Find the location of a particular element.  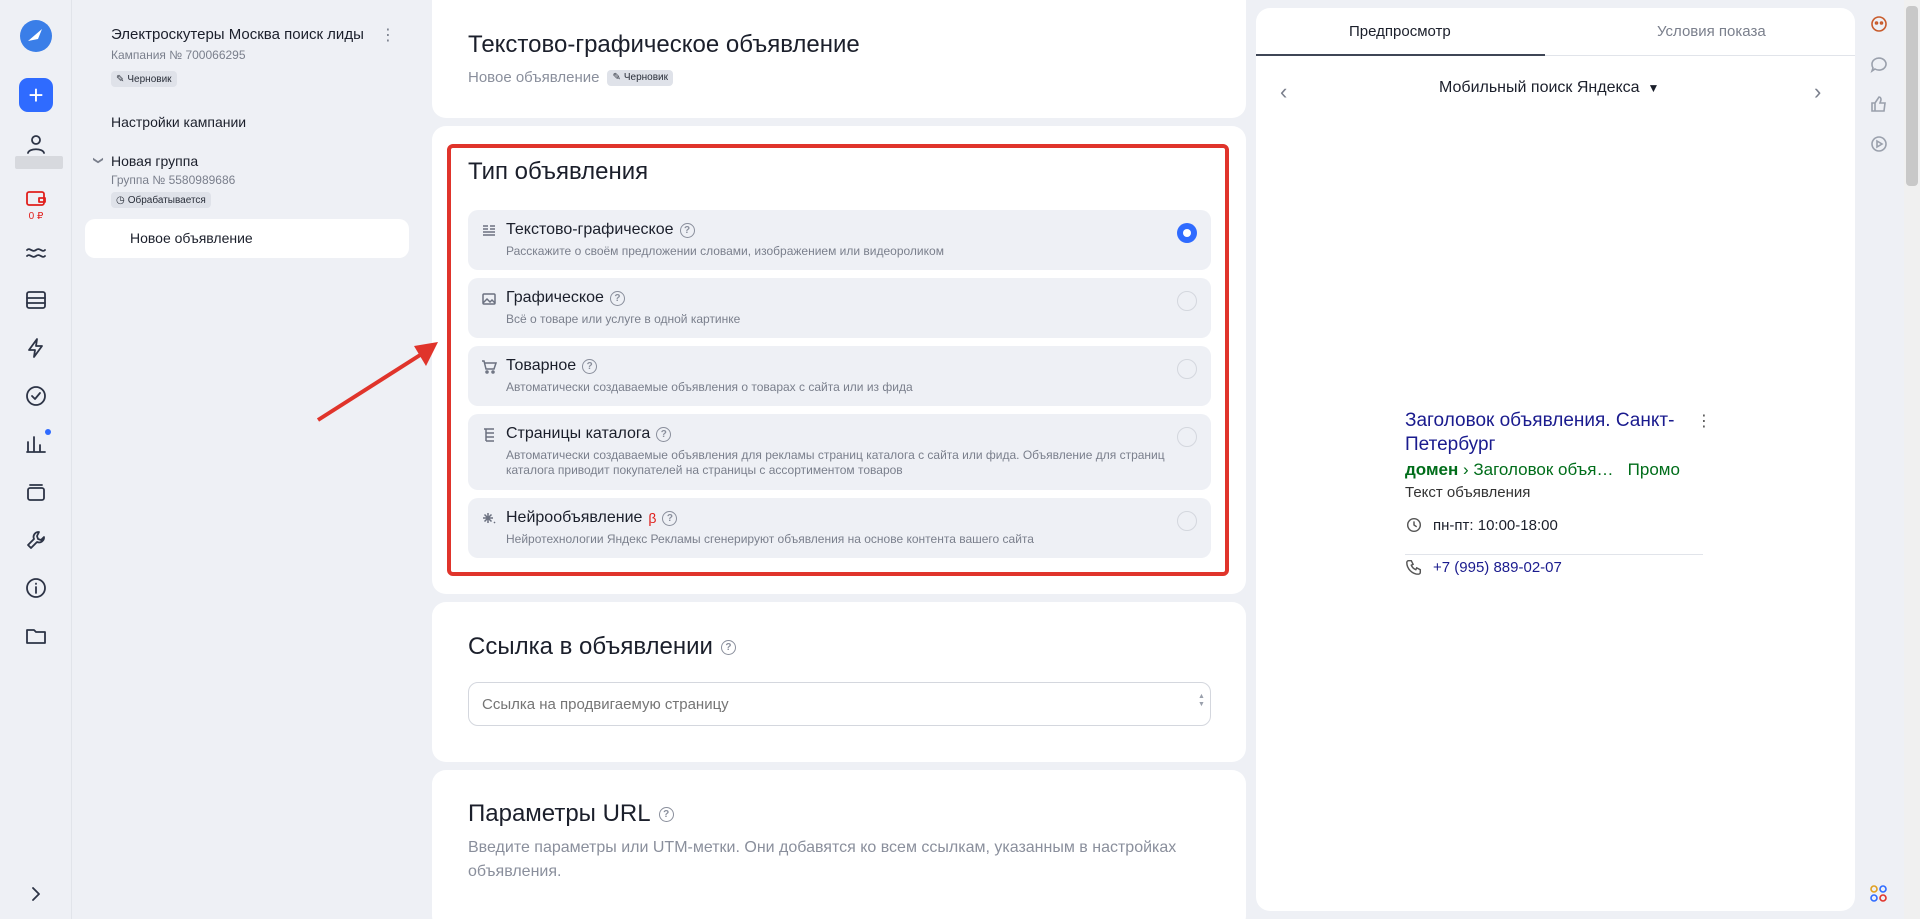

preview-selector: Мобильный поиск Яндекса ▼ is located at coordinates (1549, 88).